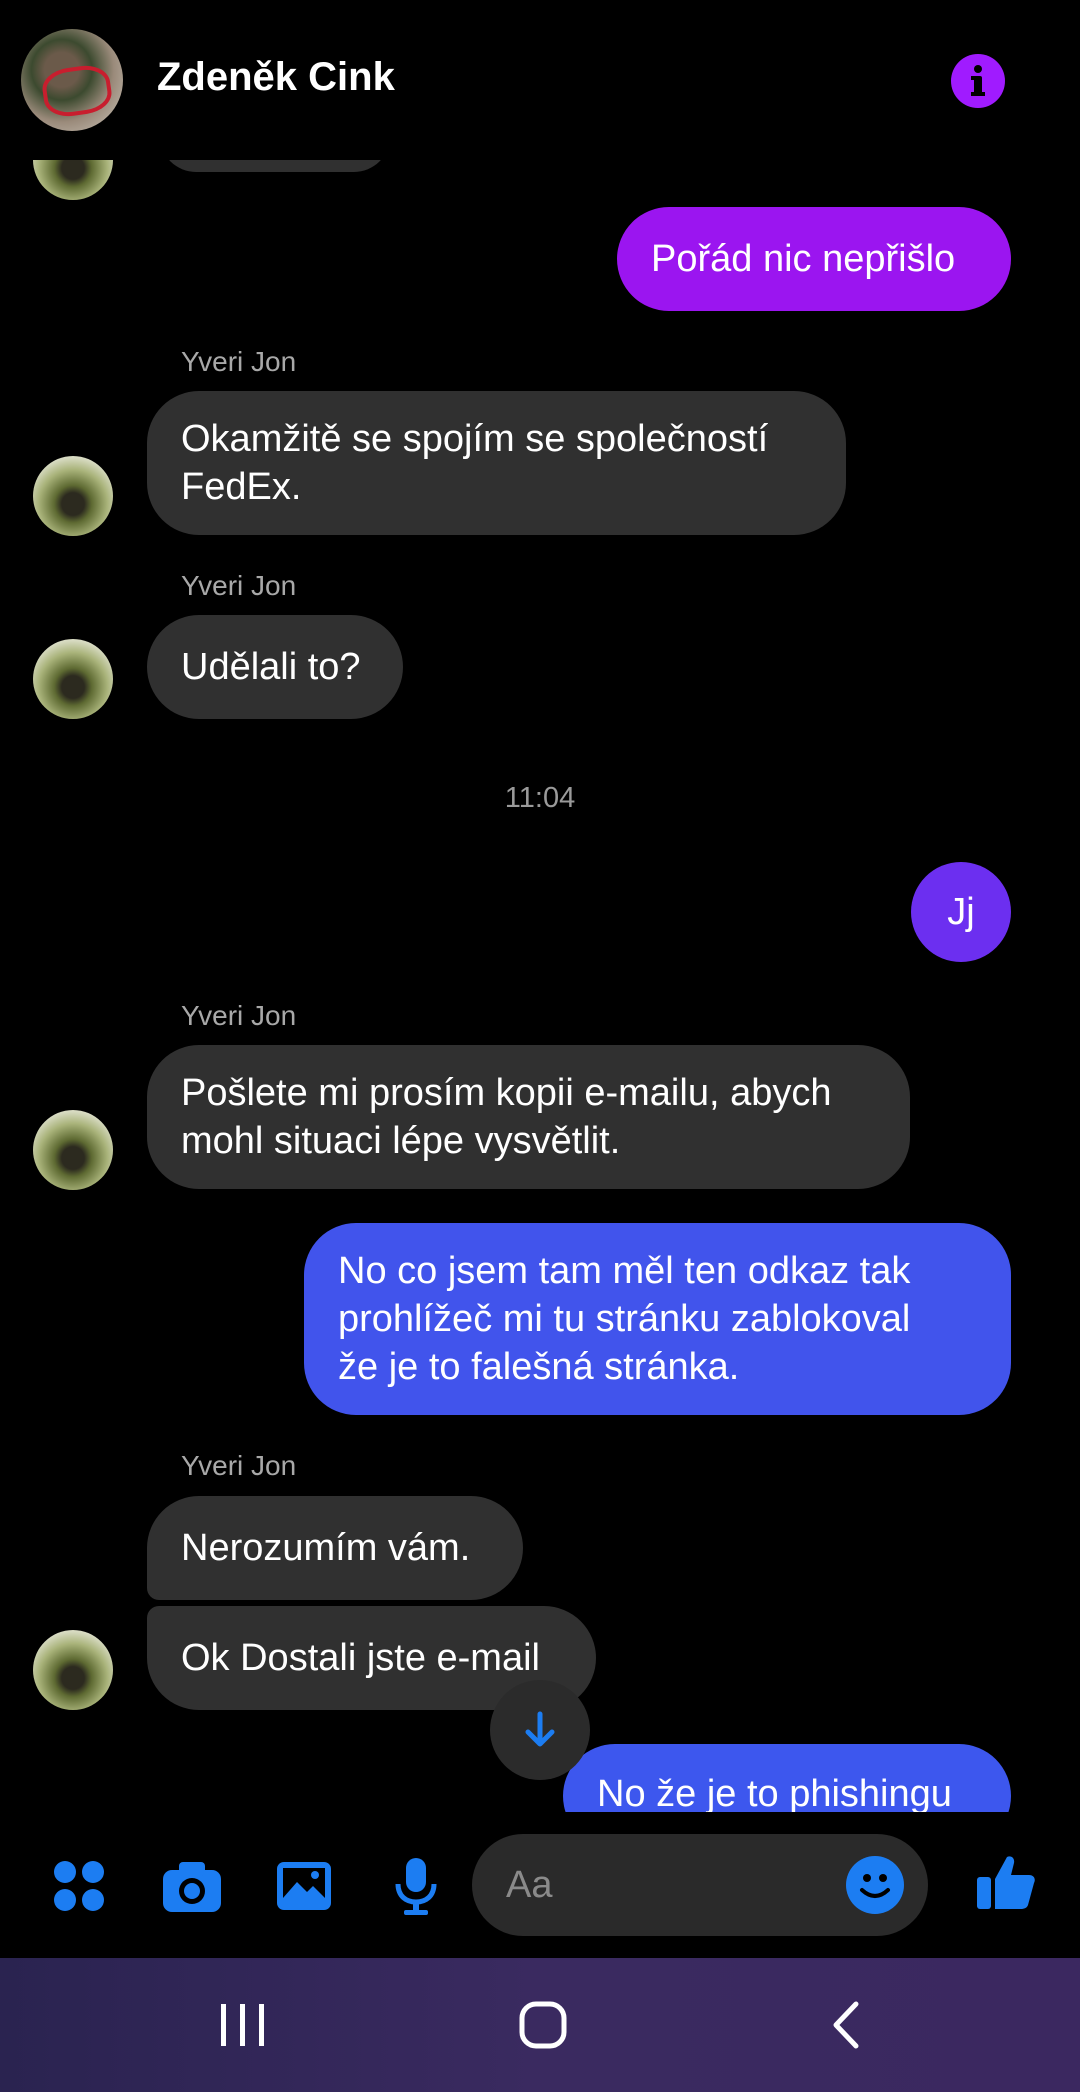 Image resolution: width=1080 pixels, height=2092 pixels. I want to click on message-bubble-outgoing: Pořád nic nepřišlo, so click(814, 259).